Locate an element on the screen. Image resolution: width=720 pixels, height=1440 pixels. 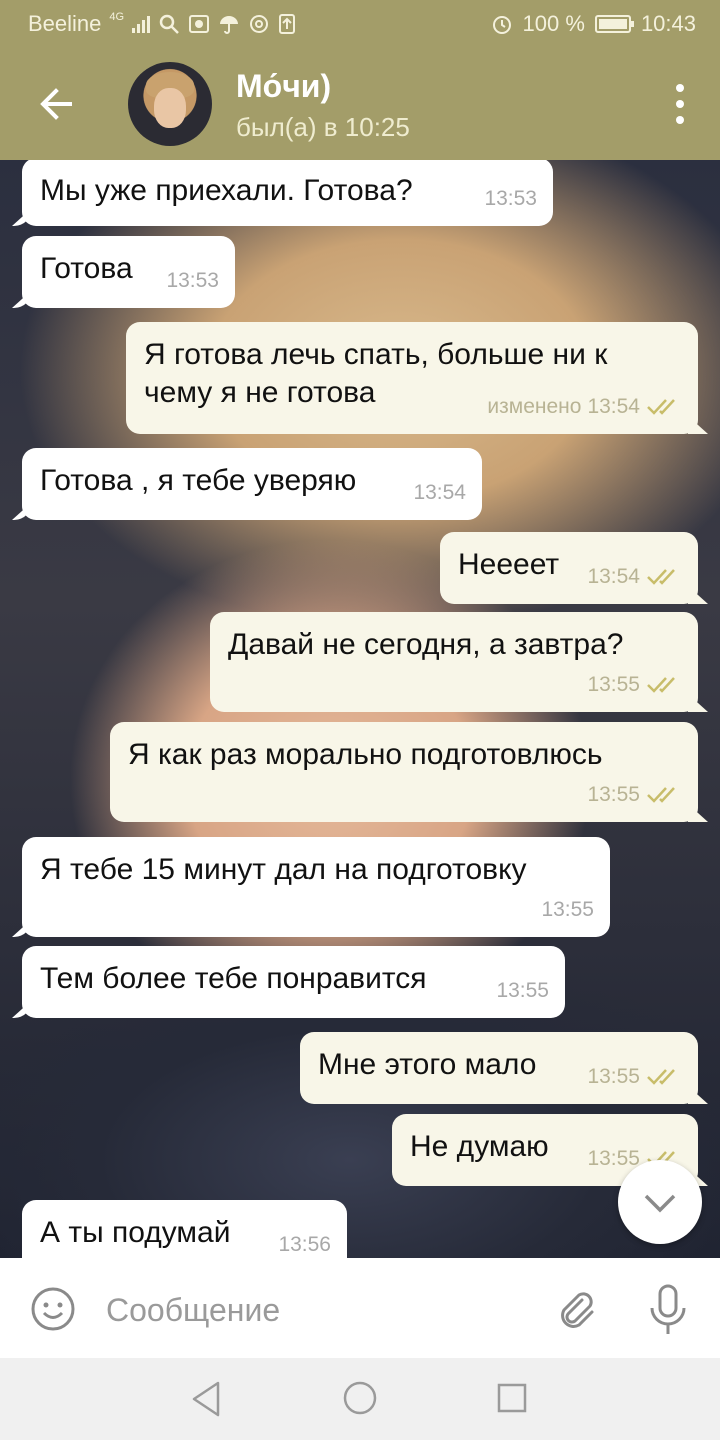
message-bubble: Я как раз морально подготовлюсь 13:55 is located at coordinates (404, 772).